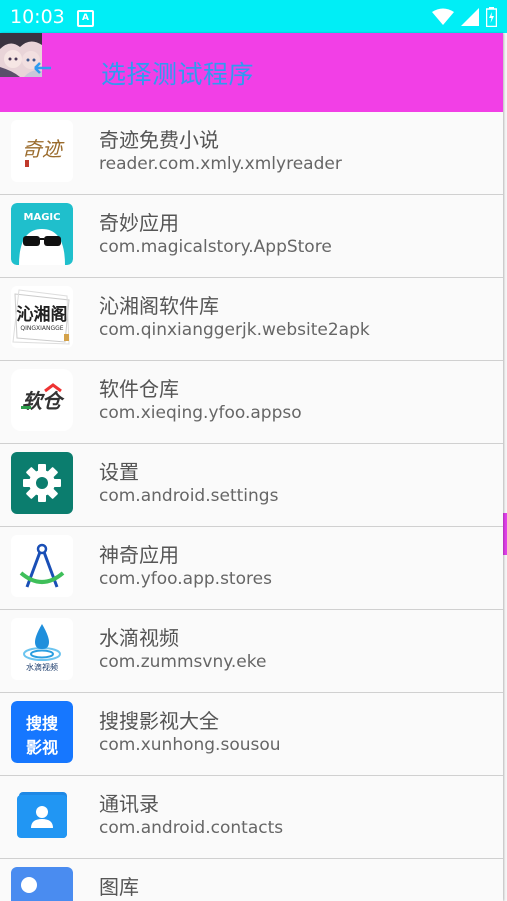  I want to click on app-name: 软件仓库, so click(139, 389).